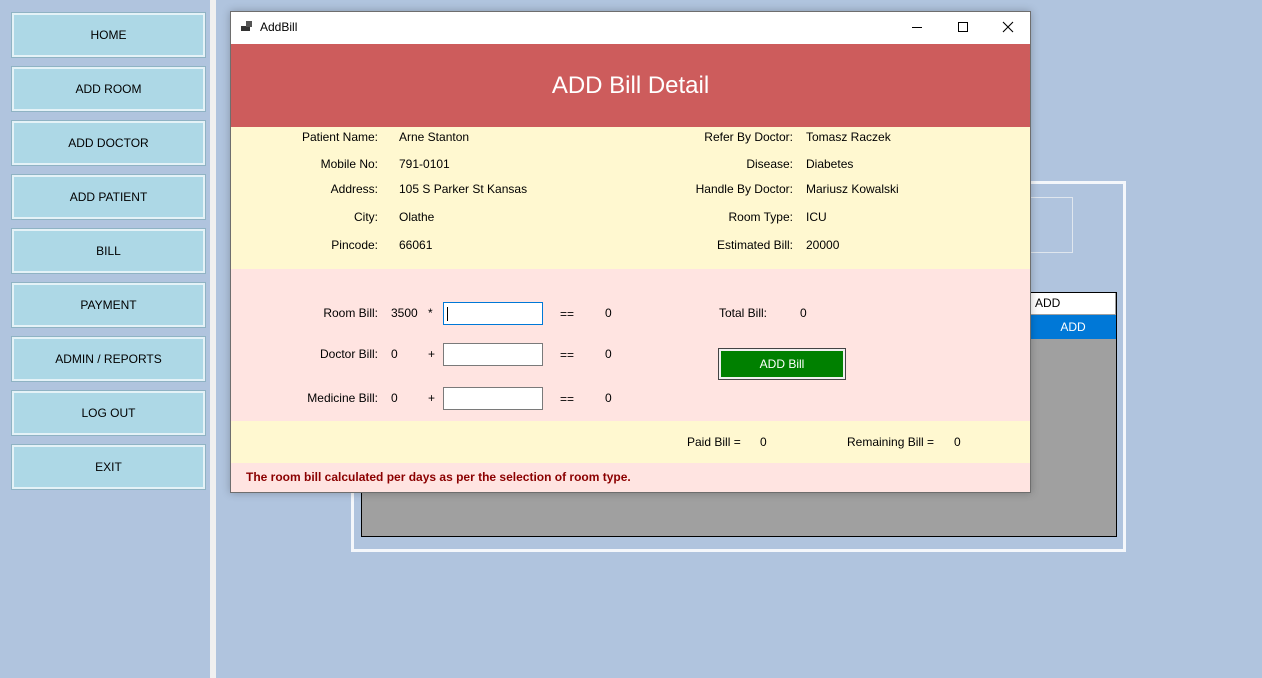 This screenshot has width=1262, height=678. What do you see at coordinates (434, 137) in the screenshot?
I see `patient-name-value: Arne Stanton` at bounding box center [434, 137].